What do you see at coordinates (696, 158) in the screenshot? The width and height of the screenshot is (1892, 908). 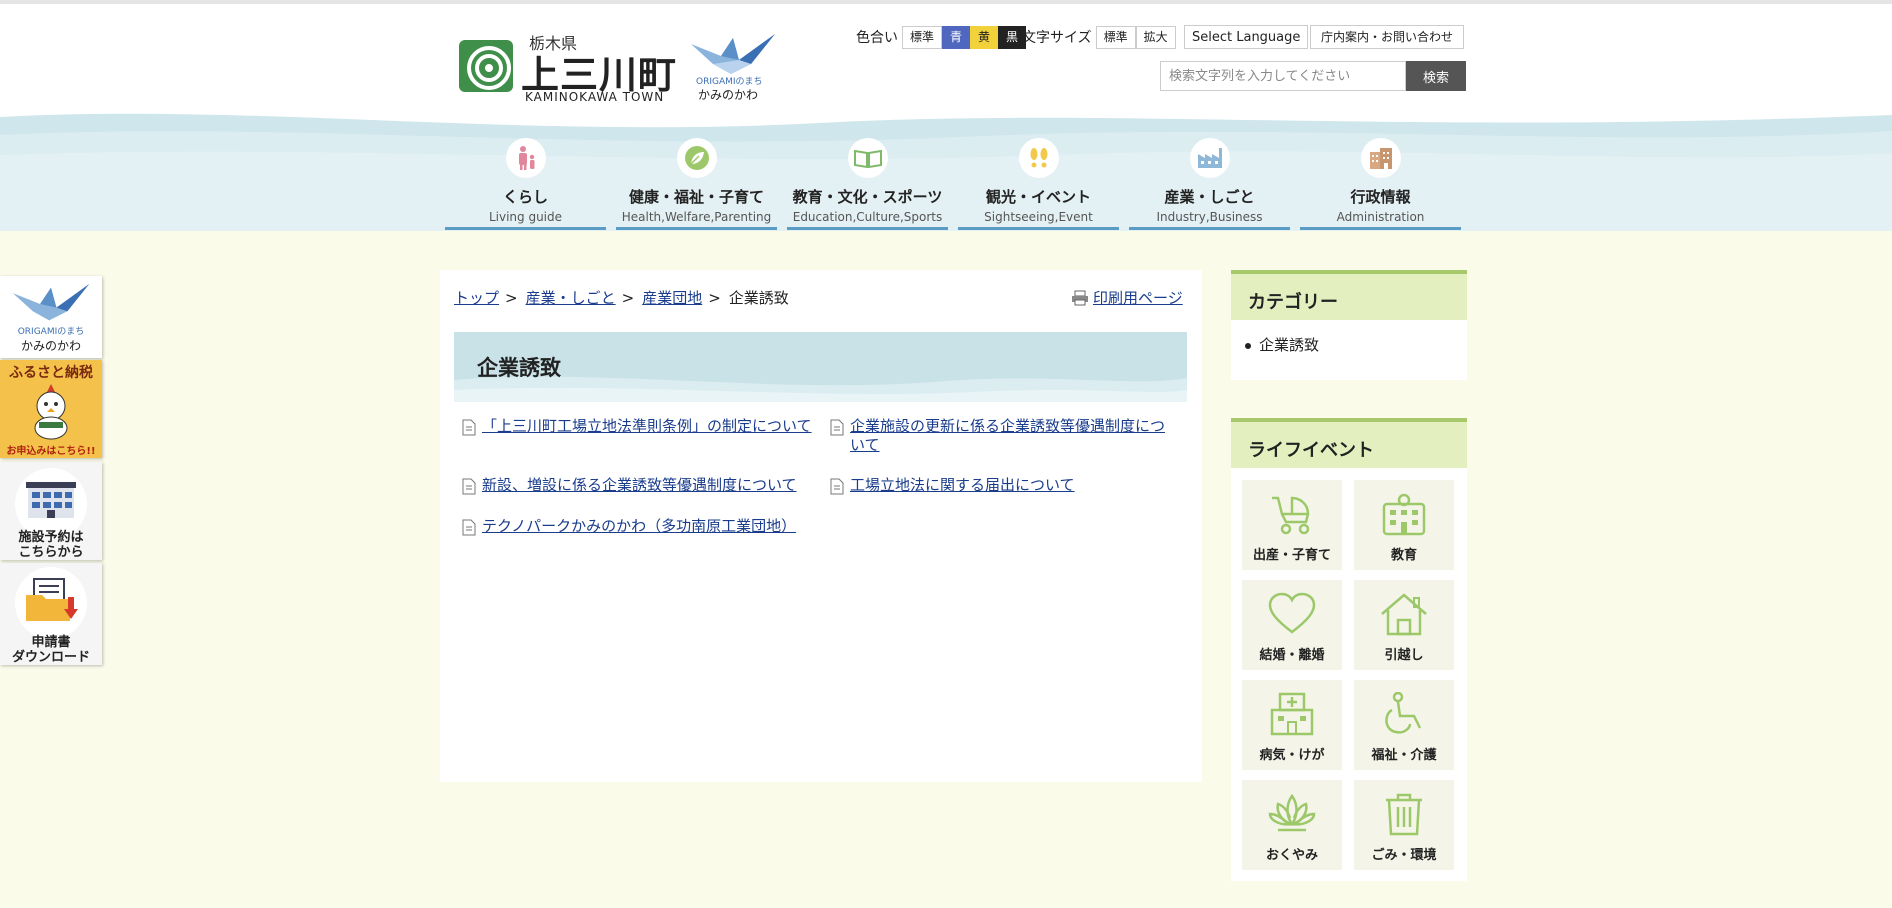 I see `leaf-icon` at bounding box center [696, 158].